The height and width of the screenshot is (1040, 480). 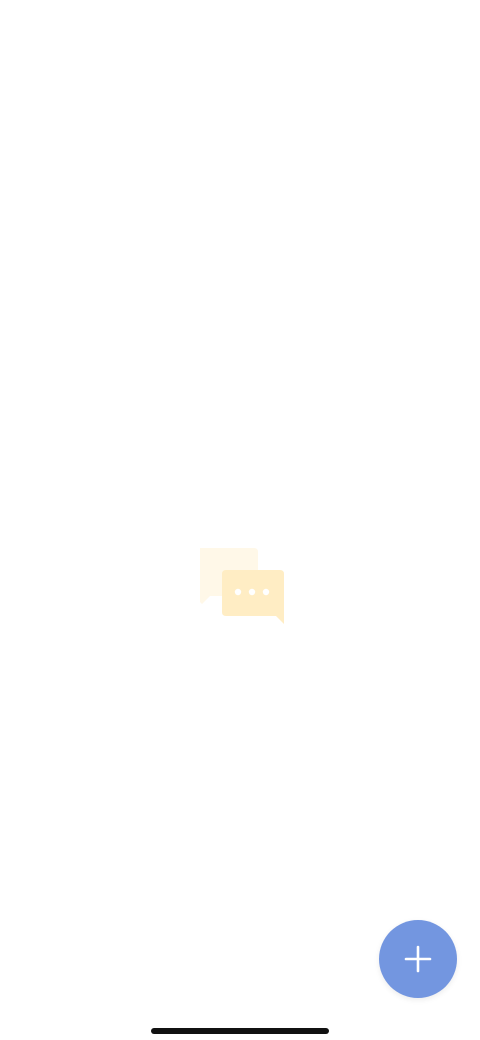 I want to click on empty-state-illustration, so click(x=241, y=586).